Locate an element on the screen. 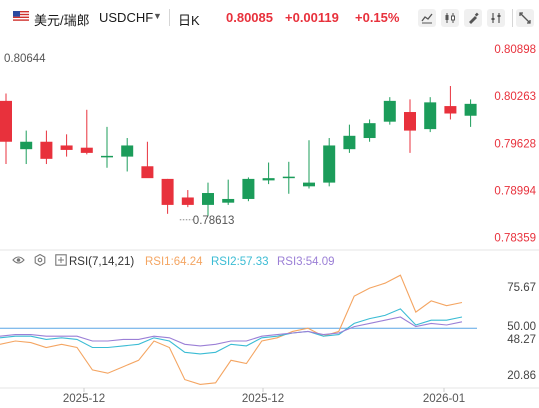 This screenshot has height=408, width=539. x-axis-label: 2026-01 is located at coordinates (444, 399).